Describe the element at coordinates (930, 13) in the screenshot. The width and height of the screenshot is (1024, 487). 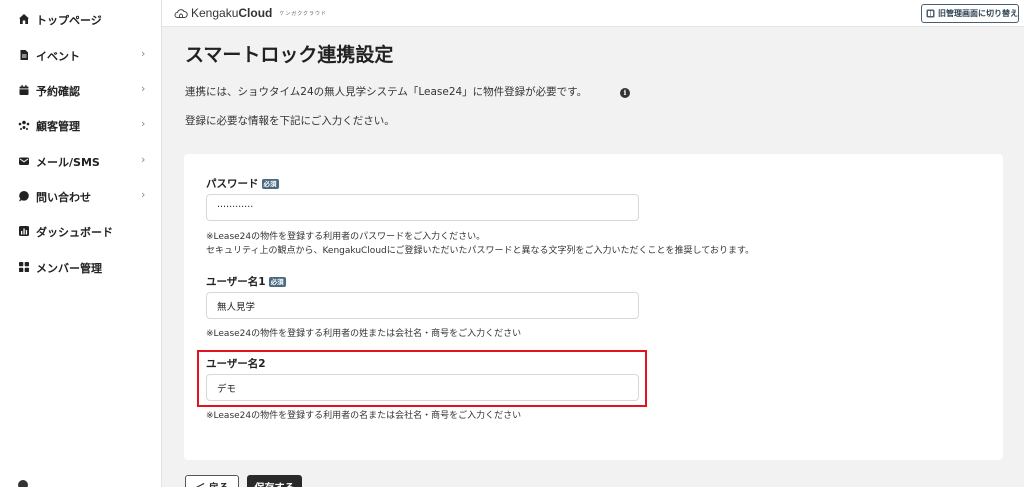
I see `switch-icon` at that location.